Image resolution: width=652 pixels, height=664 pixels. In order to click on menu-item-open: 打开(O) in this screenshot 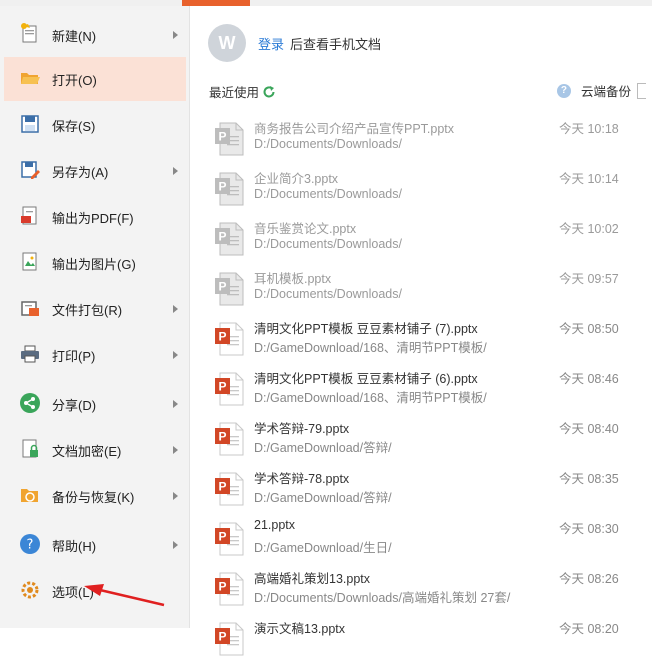, I will do `click(95, 79)`.